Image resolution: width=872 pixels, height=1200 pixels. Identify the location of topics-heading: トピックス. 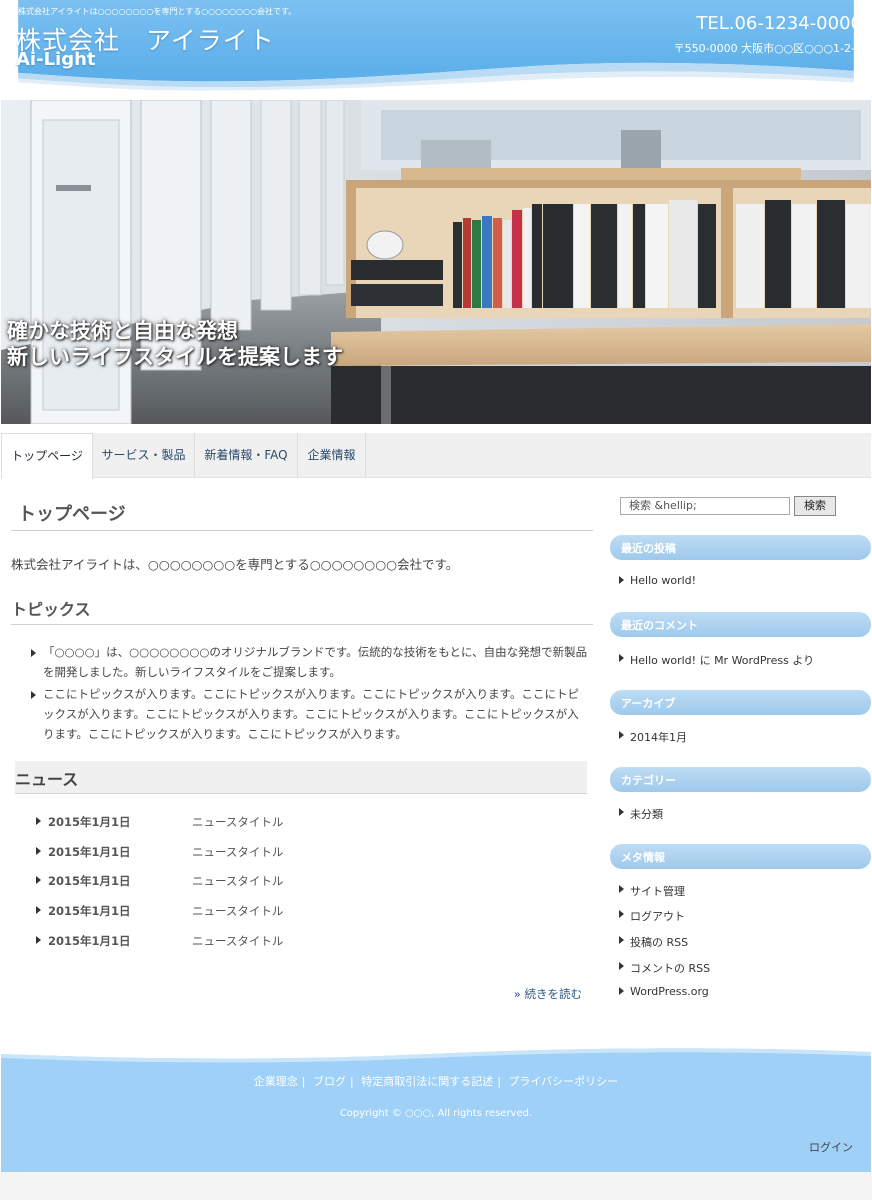
(51, 609).